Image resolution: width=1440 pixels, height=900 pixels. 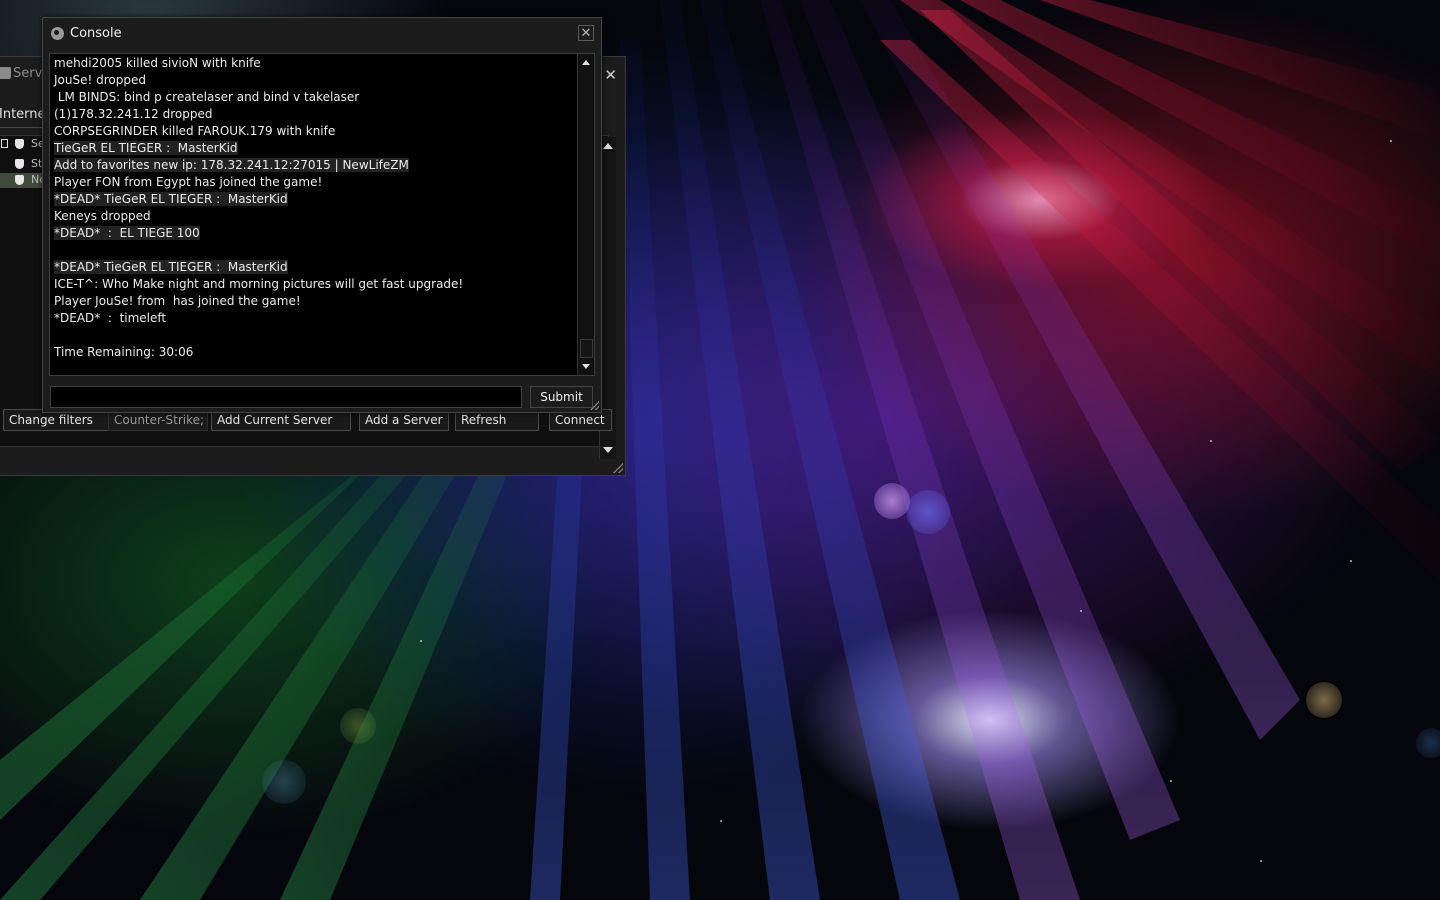 What do you see at coordinates (314, 318) in the screenshot?
I see `console-line: *DEAD* : timeleft` at bounding box center [314, 318].